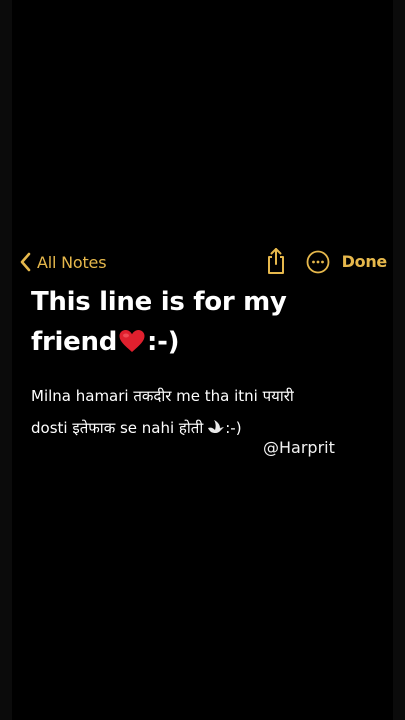  I want to click on share-icon, so click(276, 264).